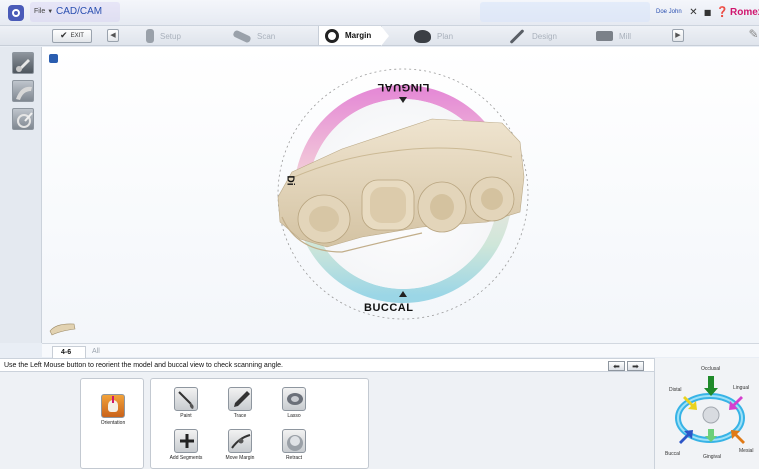  Describe the element at coordinates (625, 36) in the screenshot. I see `step-mill-label: Mill` at that location.